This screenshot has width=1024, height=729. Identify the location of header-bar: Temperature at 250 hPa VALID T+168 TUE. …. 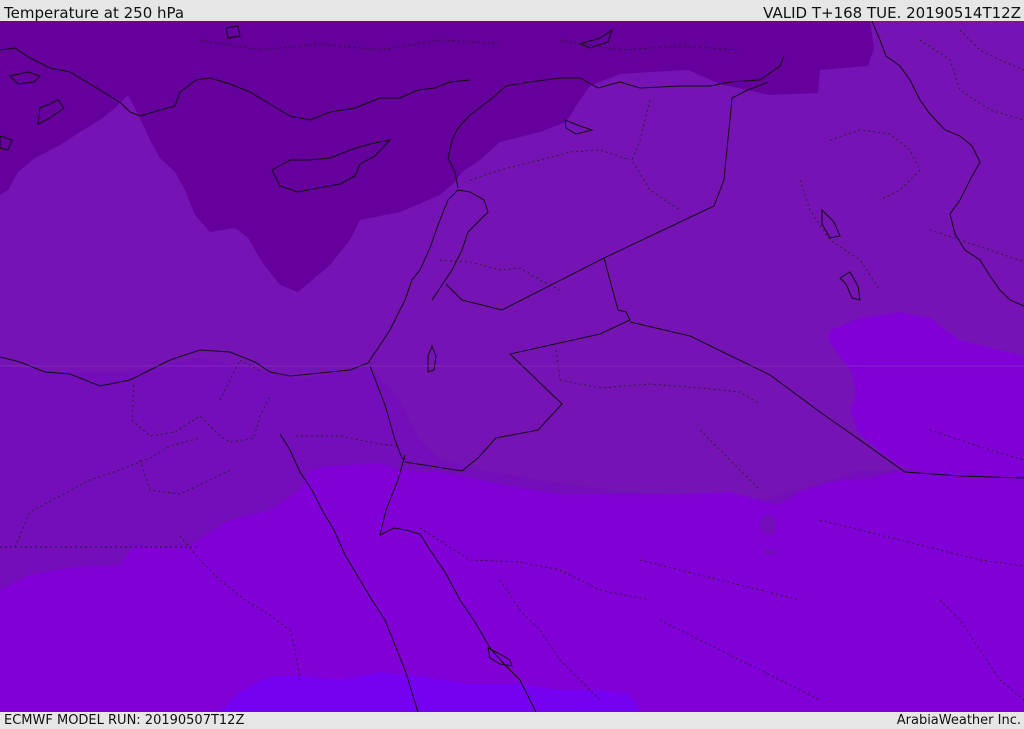
(512, 10).